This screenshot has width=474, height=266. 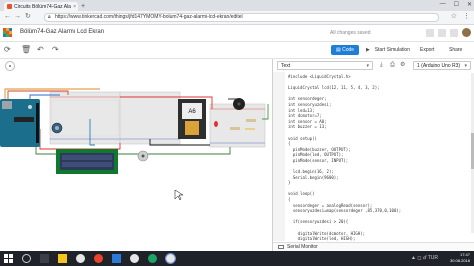 I want to click on code-button: ▤ Code, so click(x=345, y=50).